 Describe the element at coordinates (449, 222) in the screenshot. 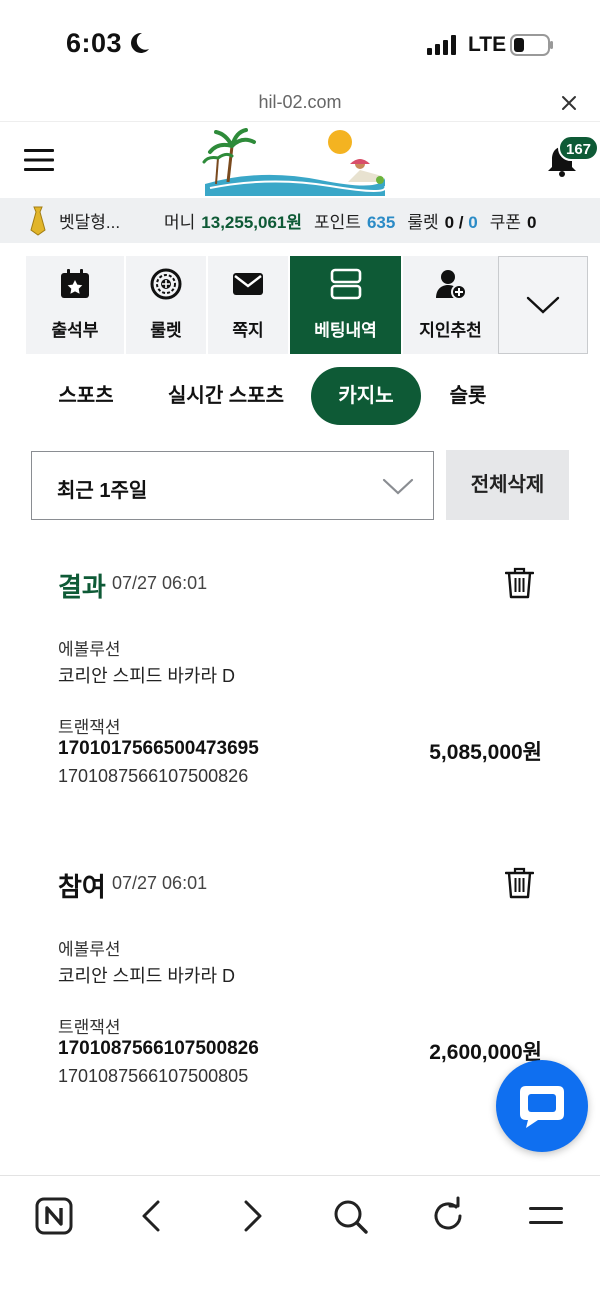

I see `roulette-used: 0` at that location.